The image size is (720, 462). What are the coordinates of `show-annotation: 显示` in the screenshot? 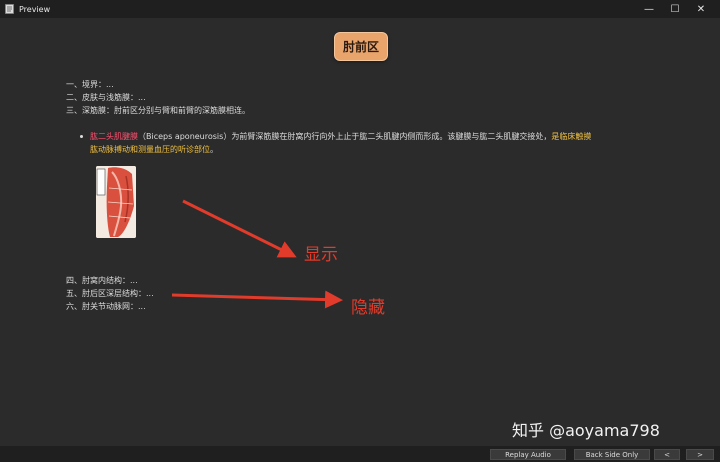 It's located at (321, 255).